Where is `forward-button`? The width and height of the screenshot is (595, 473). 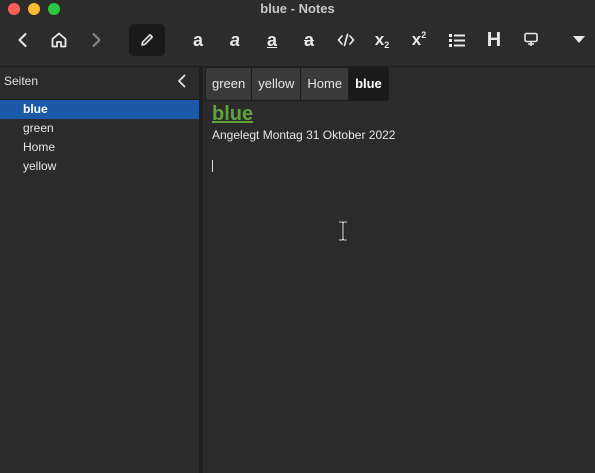
forward-button is located at coordinates (96, 40).